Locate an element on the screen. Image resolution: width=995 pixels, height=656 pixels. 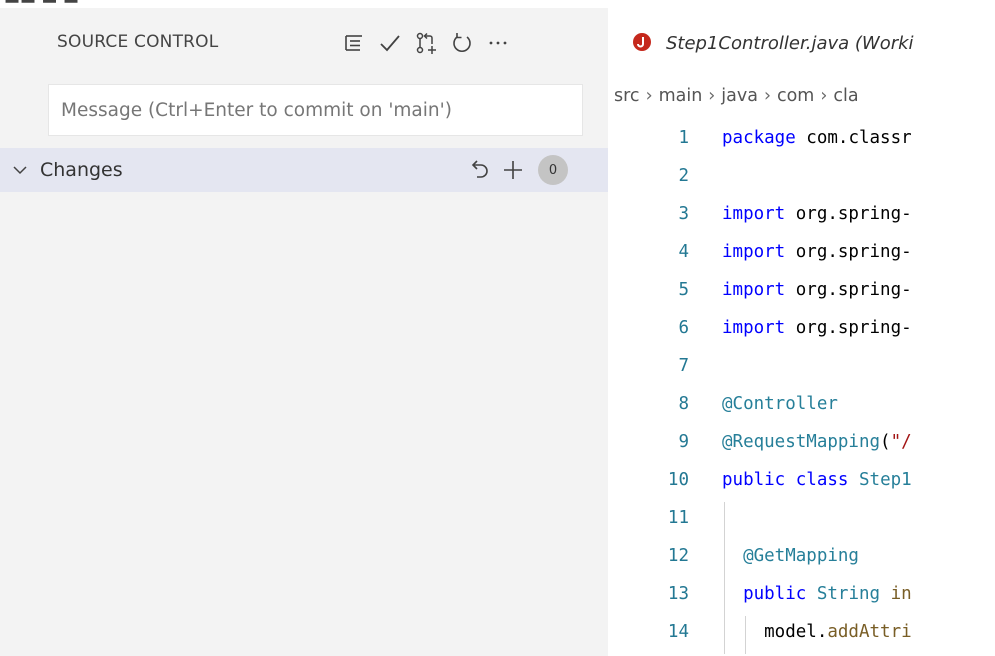
breadcrumb-item-cla: cla is located at coordinates (845, 96).